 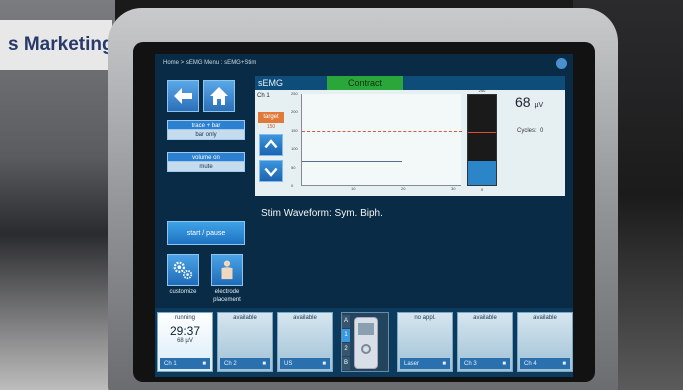 I want to click on emg-reading-unit: µV, so click(x=539, y=105).